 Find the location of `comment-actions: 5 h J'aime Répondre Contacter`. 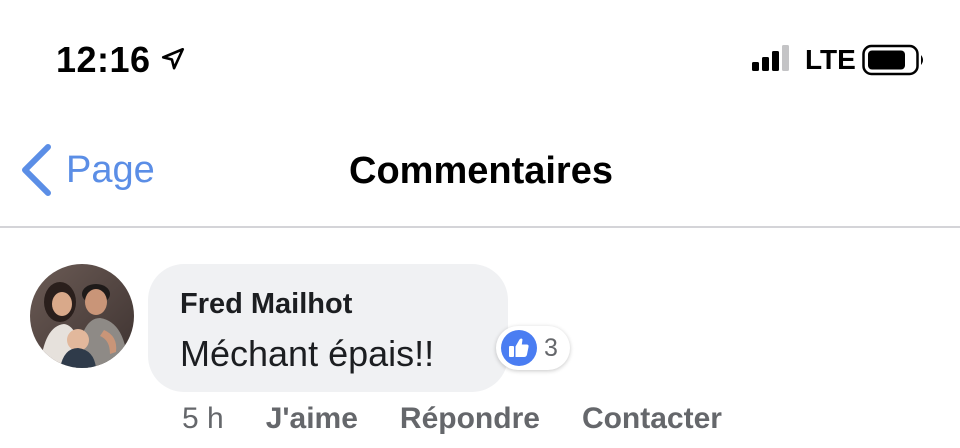

comment-actions: 5 h J'aime Répondre Contacter is located at coordinates (452, 419).